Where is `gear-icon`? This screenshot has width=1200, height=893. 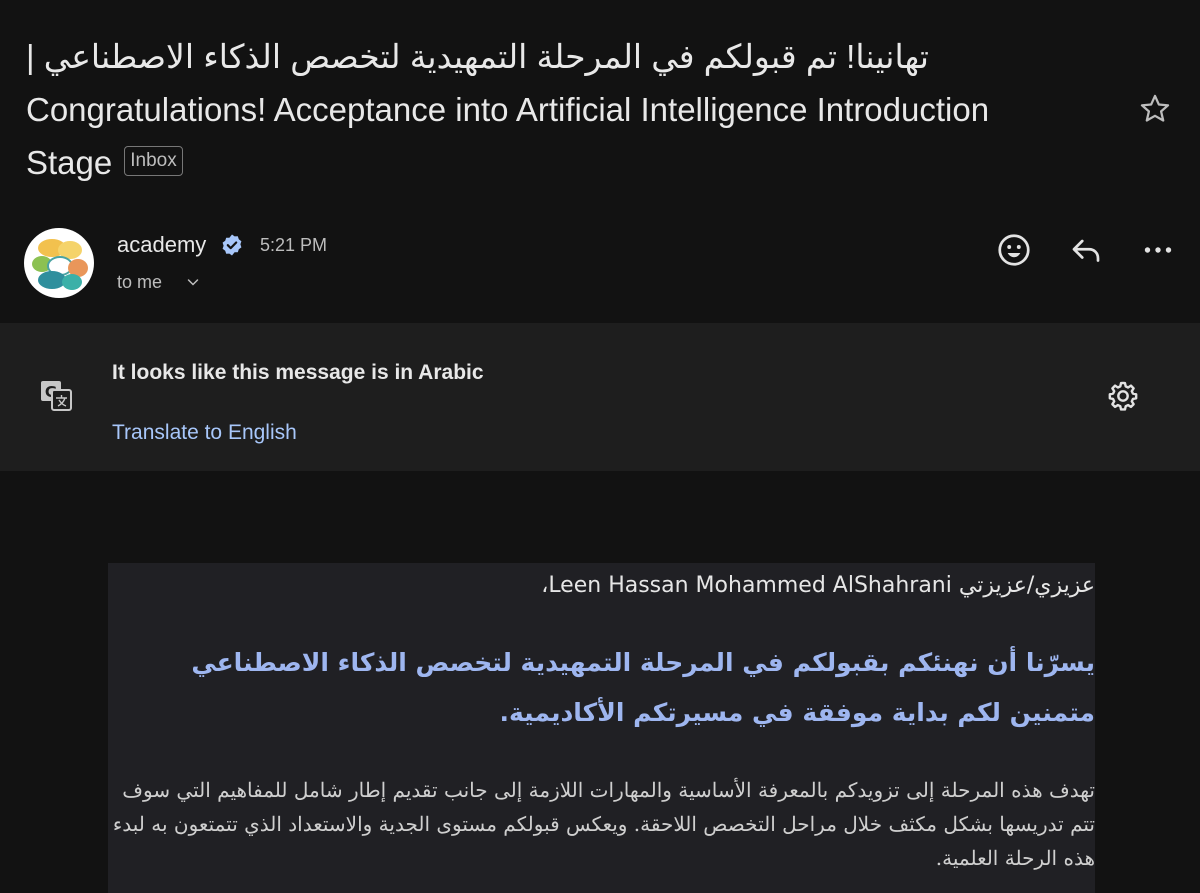 gear-icon is located at coordinates (1123, 396).